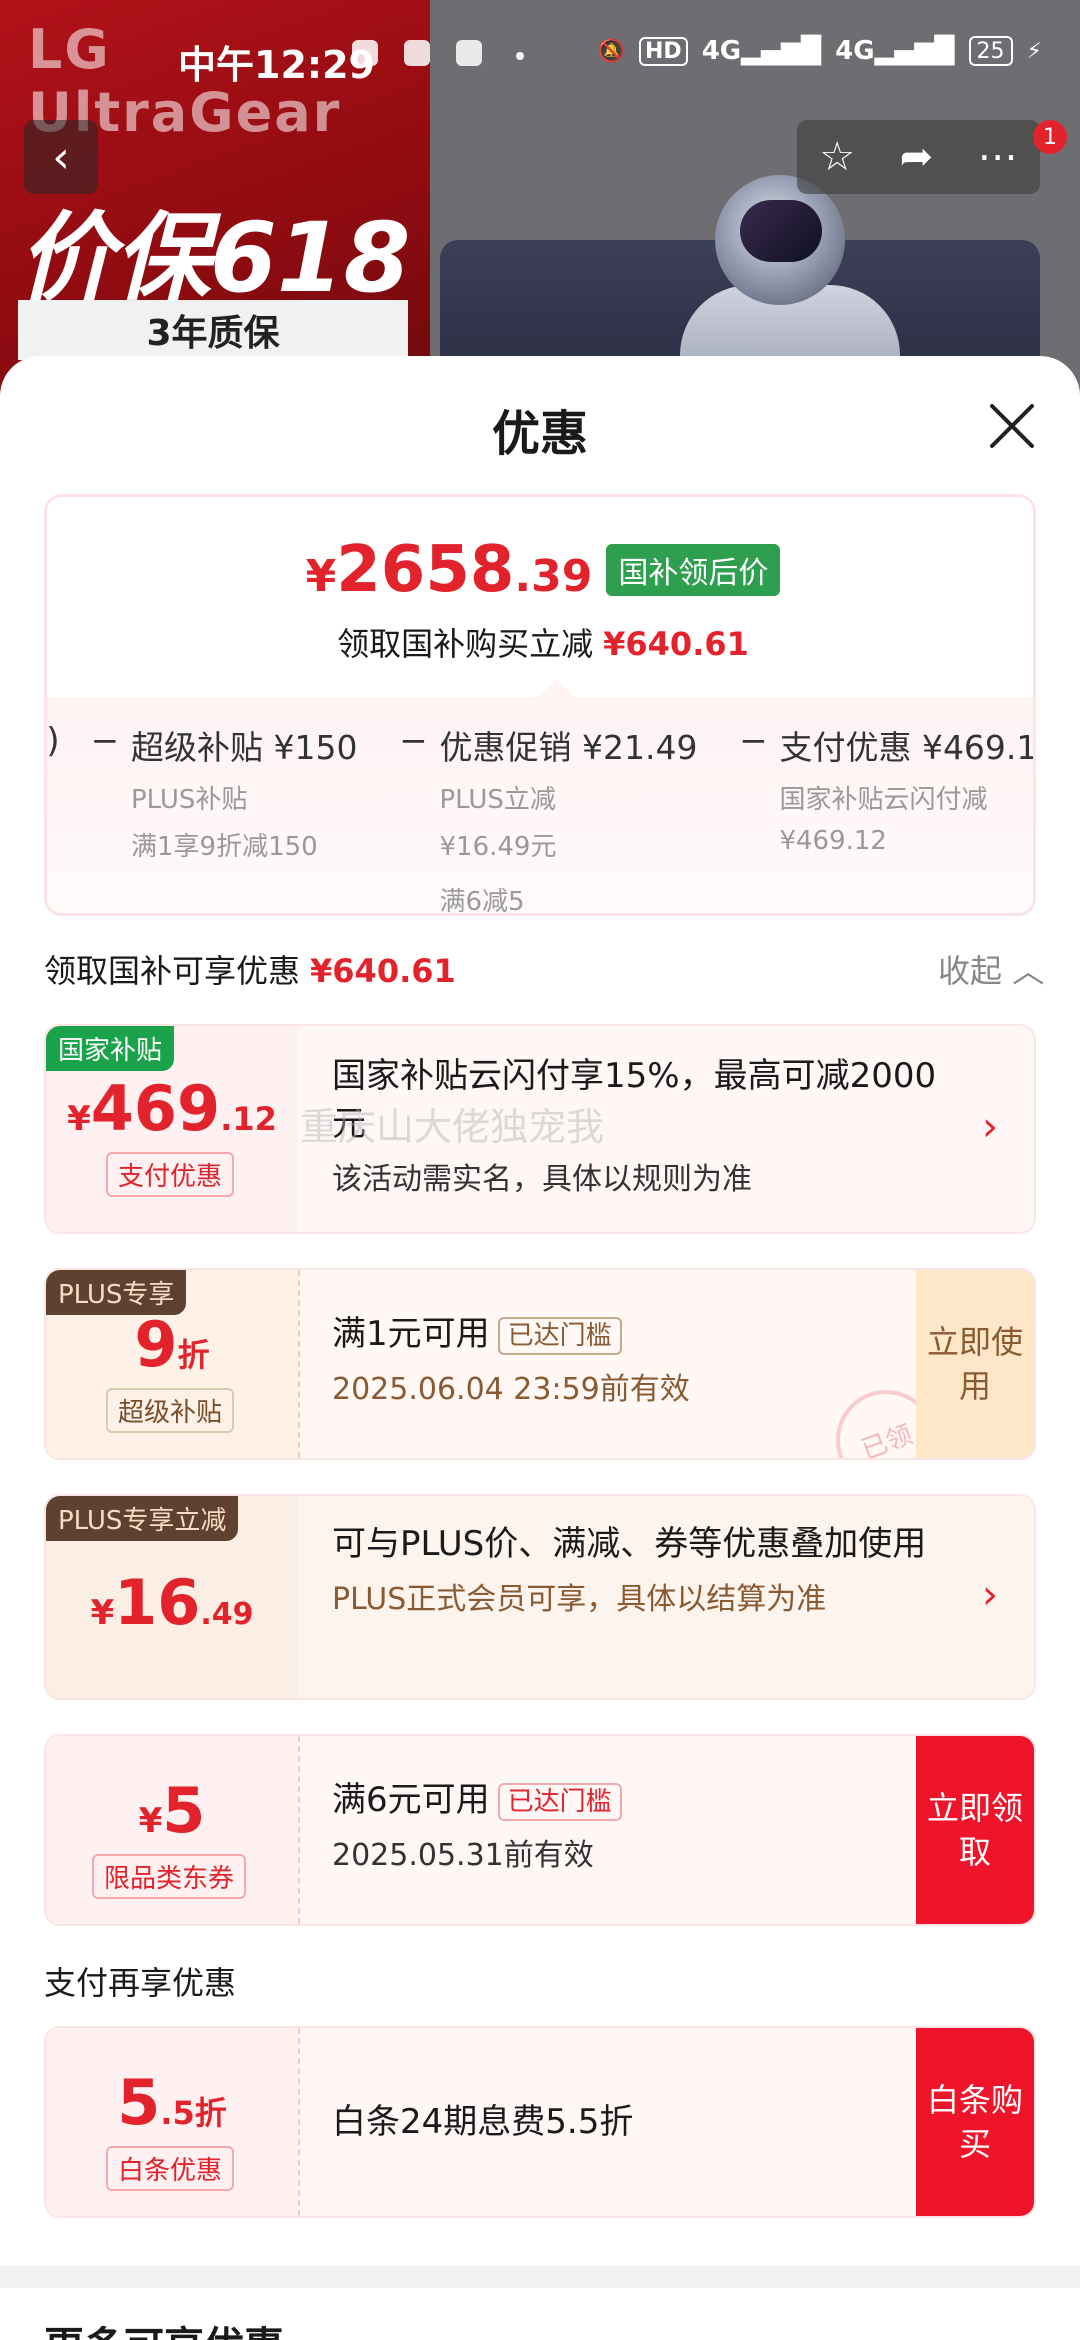 The width and height of the screenshot is (1080, 2340). Describe the element at coordinates (170, 1410) in the screenshot. I see `coupon-type-chip: 超级补贴` at that location.